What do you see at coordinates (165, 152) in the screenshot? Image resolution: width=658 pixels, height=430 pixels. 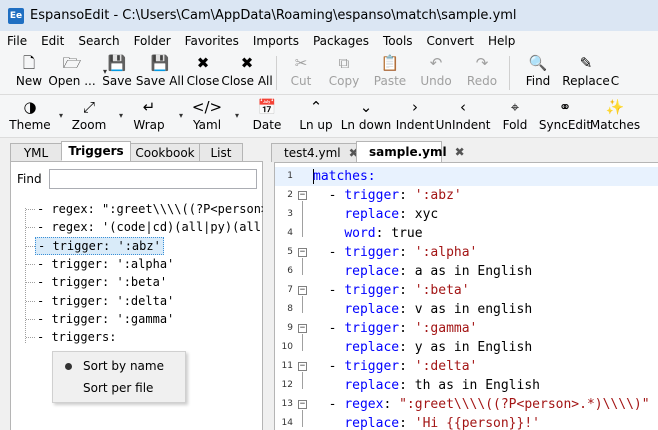 I see `tab-cookbook: Cookbook` at bounding box center [165, 152].